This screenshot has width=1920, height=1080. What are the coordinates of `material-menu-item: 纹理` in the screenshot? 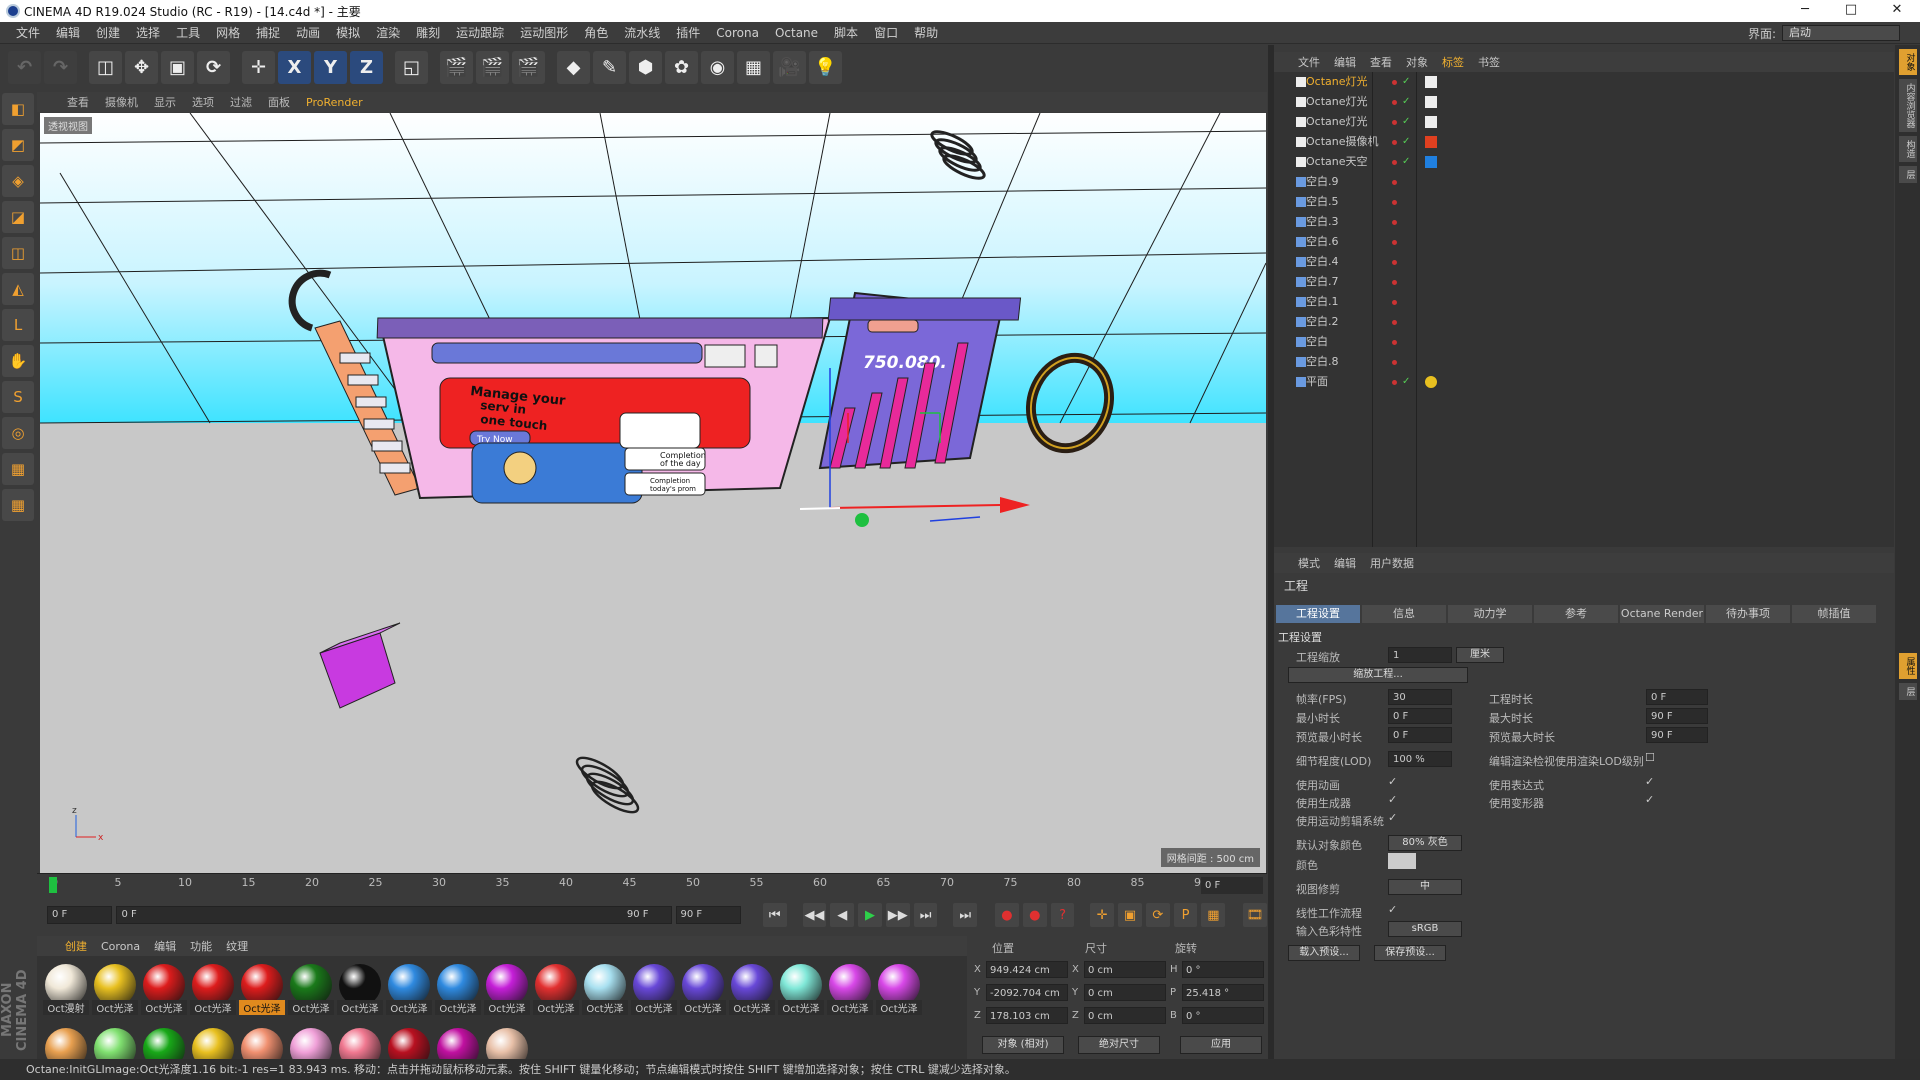 It's located at (237, 946).